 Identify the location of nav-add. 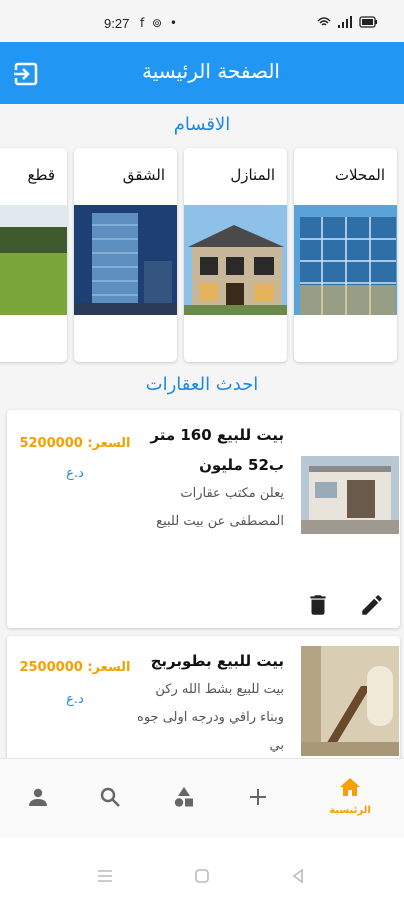
(258, 799).